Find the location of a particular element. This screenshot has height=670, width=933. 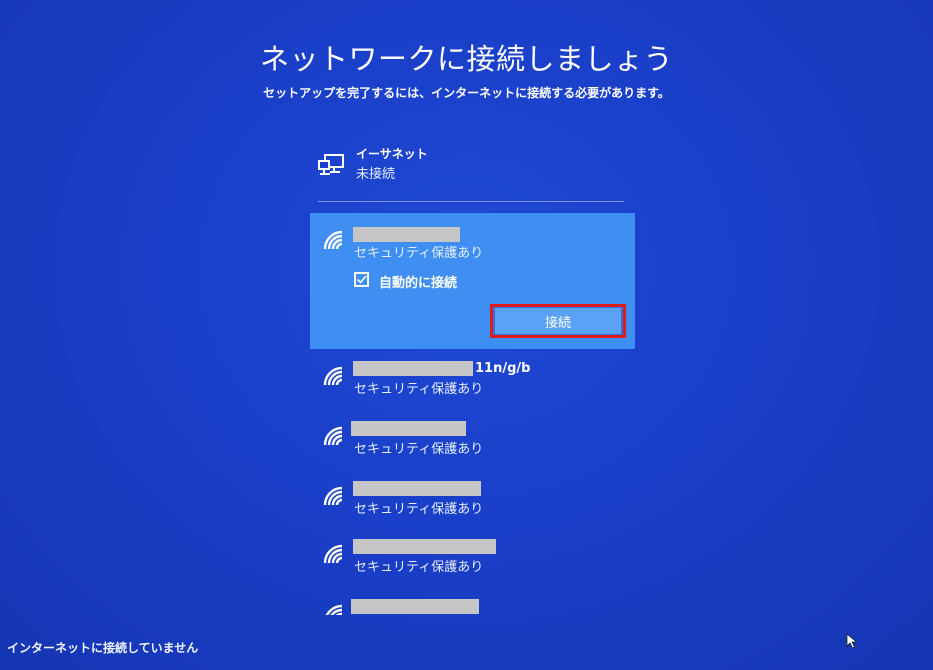

ethernet-status: 未接続 is located at coordinates (376, 174).